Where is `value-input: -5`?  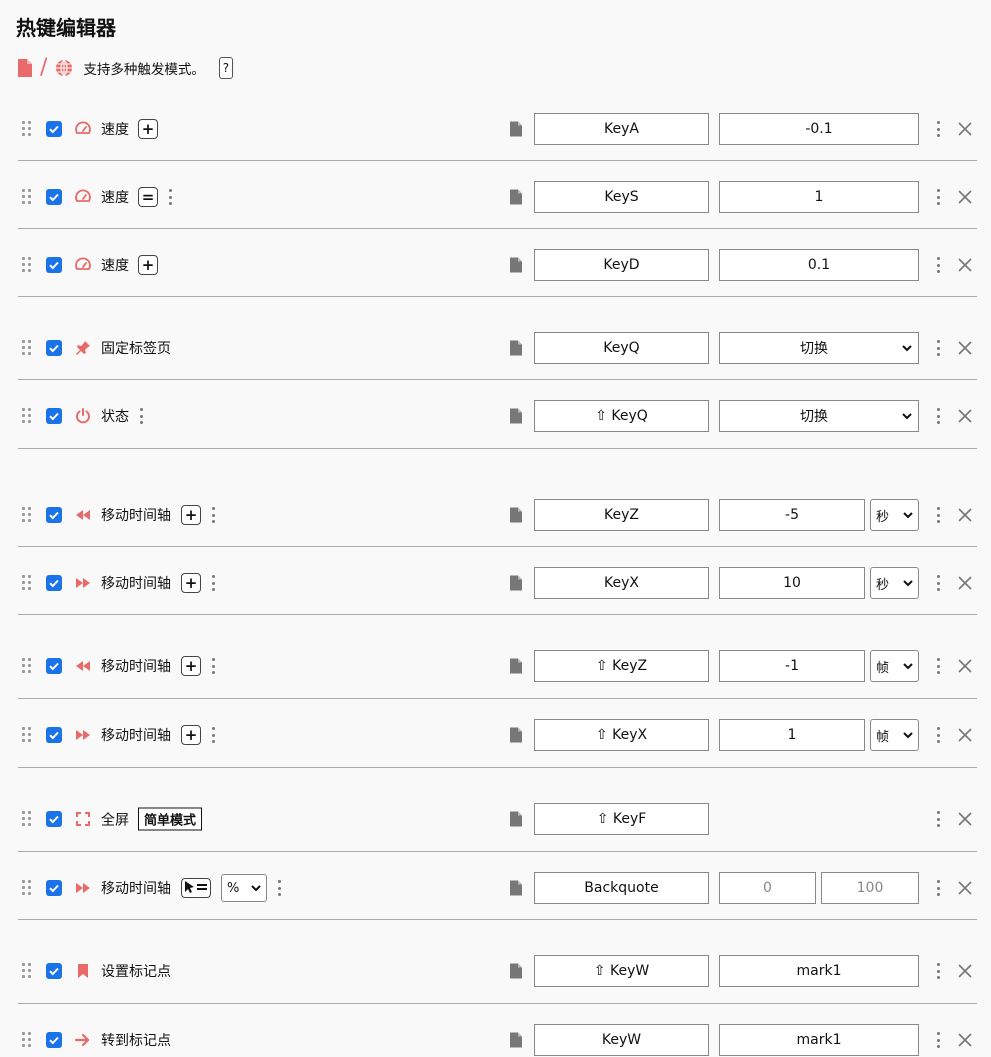 value-input: -5 is located at coordinates (792, 515).